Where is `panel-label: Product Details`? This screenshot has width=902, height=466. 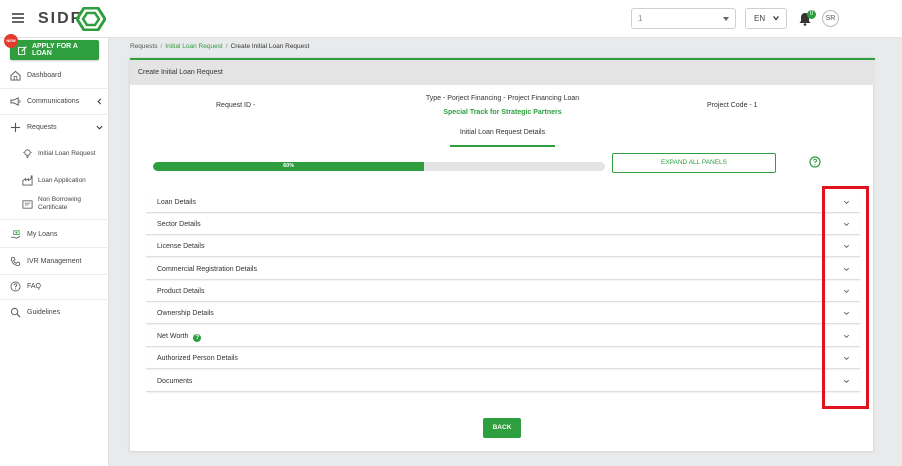
panel-label: Product Details is located at coordinates (181, 291).